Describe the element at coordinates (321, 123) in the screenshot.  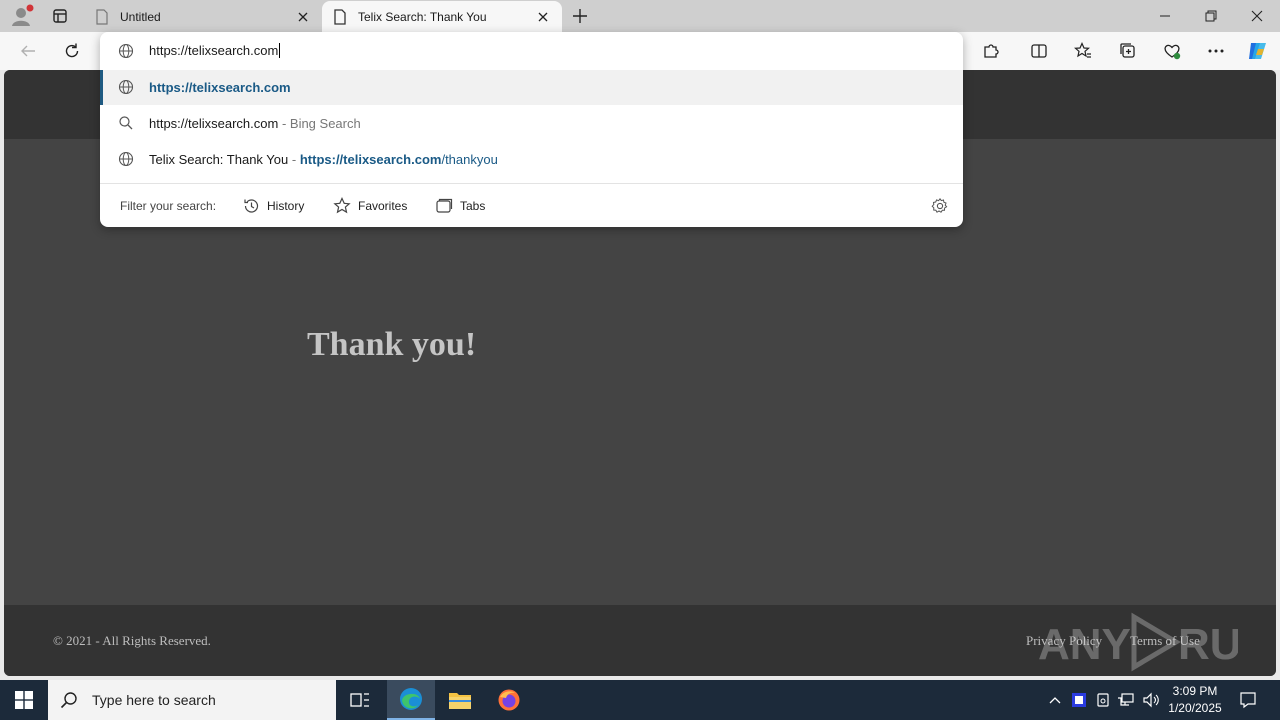
I see `suggestion-suffix: - Bing Search` at that location.